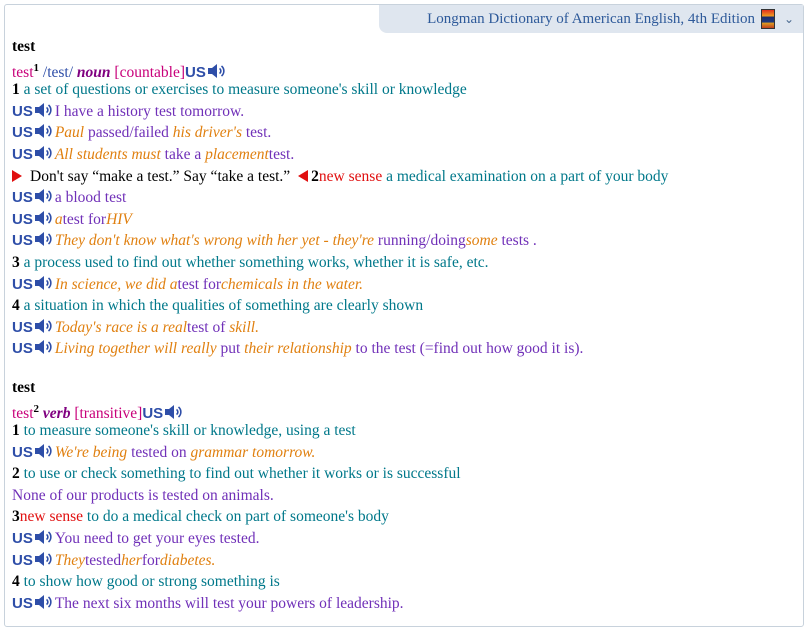  Describe the element at coordinates (237, 154) in the screenshot. I see `example-text: placement` at that location.